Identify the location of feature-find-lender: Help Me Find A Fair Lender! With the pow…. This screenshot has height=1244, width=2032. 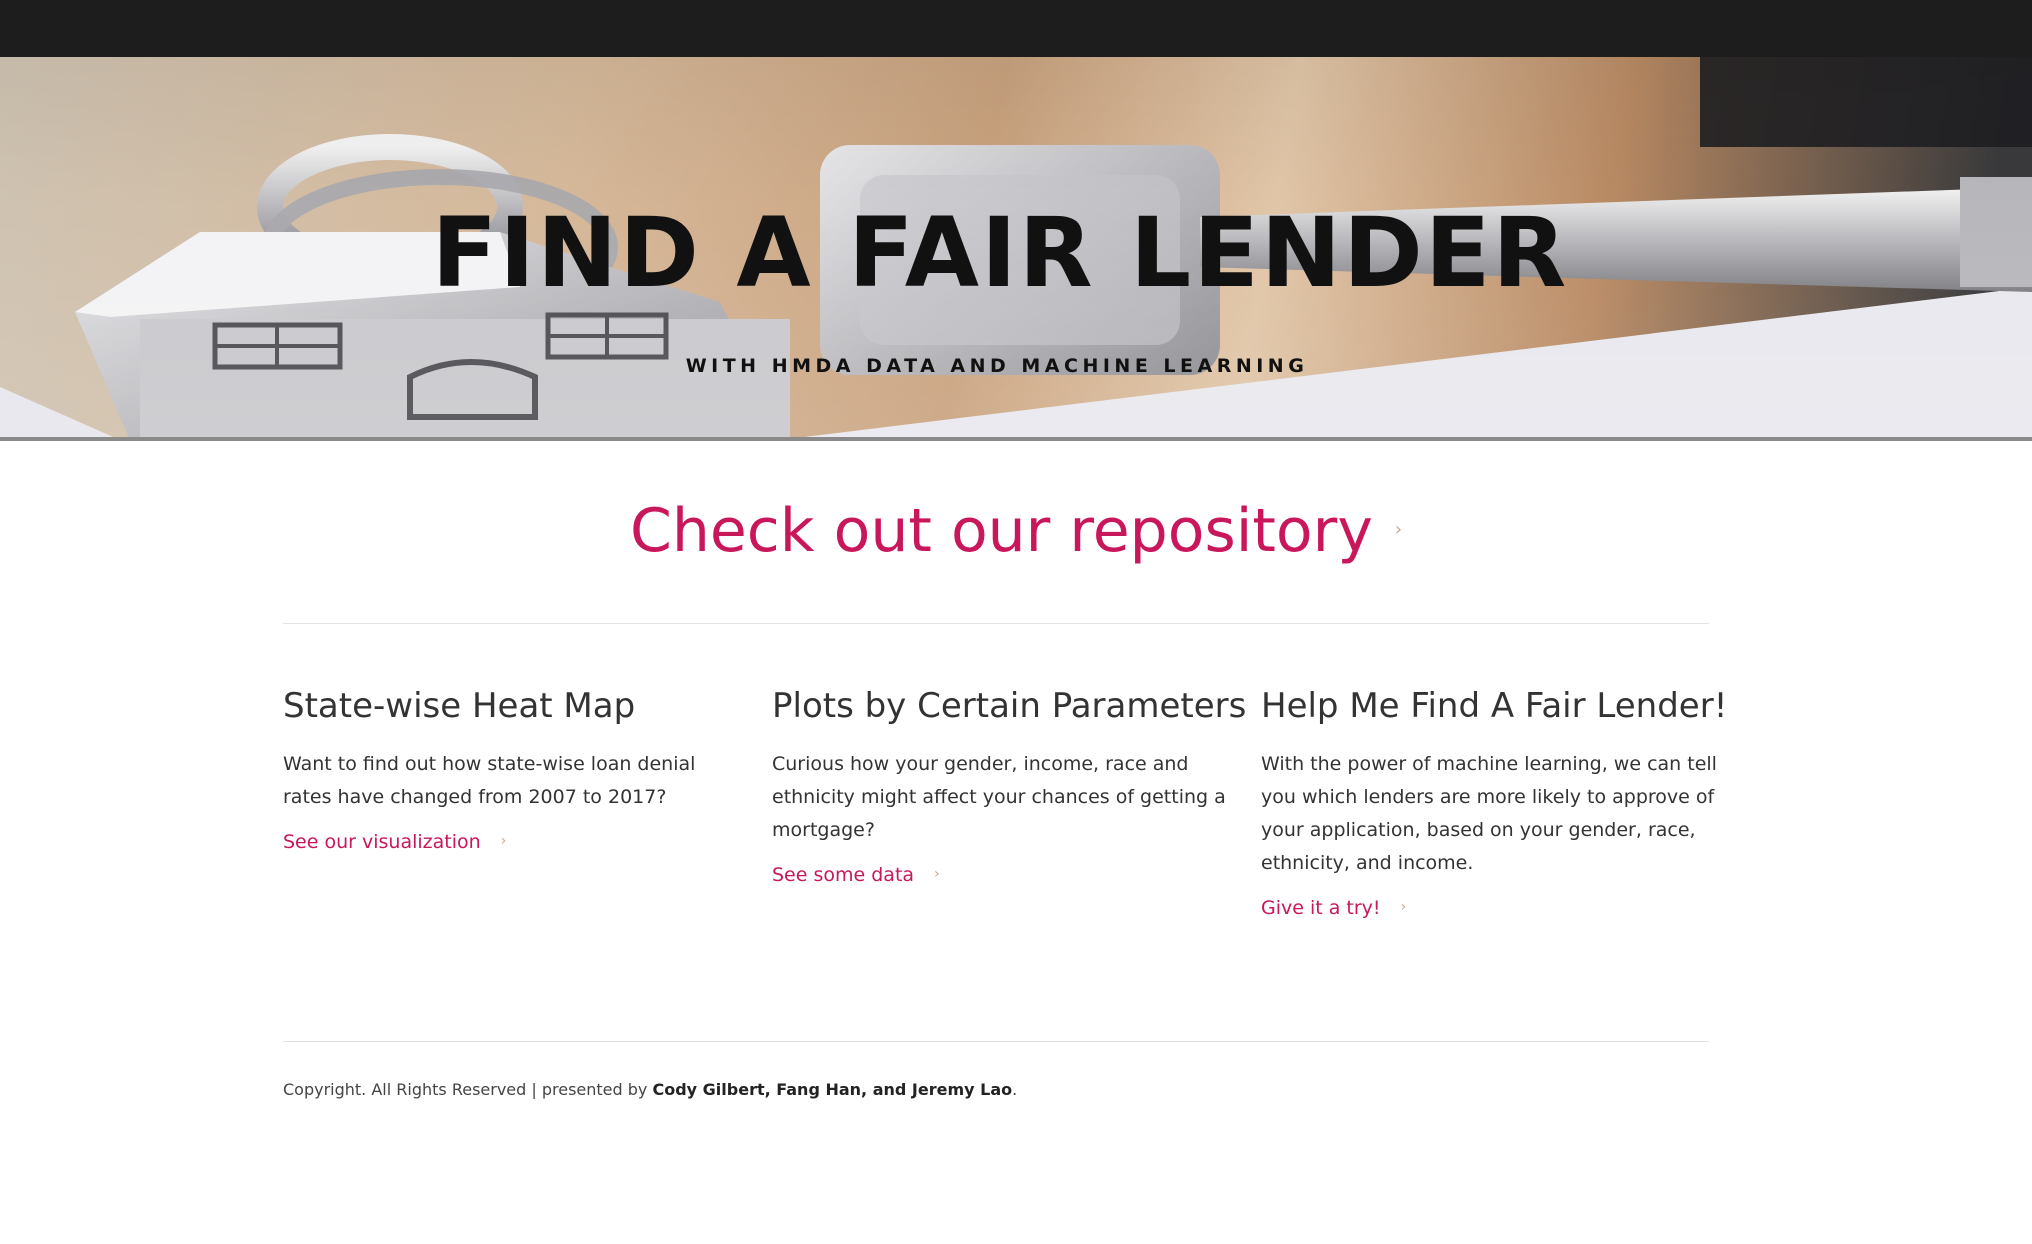
(1494, 804).